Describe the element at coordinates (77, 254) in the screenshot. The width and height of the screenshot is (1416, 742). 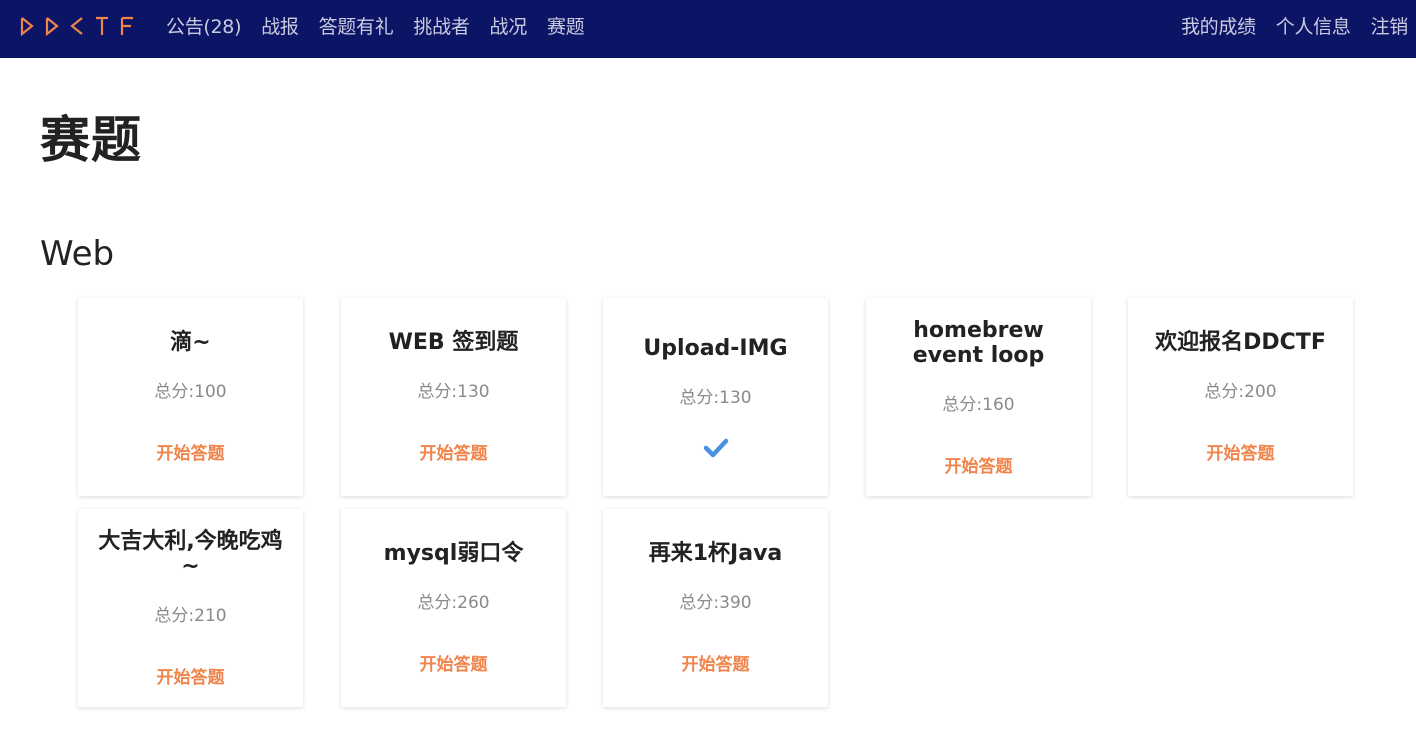
I see `section-title-web: Web` at that location.